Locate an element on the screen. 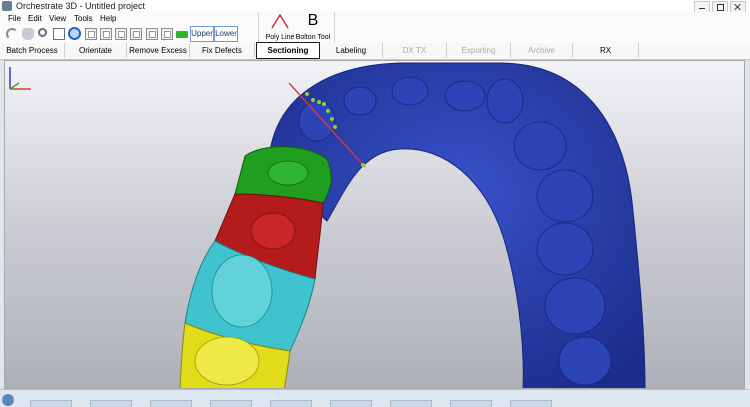  view-bottom-icon is located at coordinates (167, 34).